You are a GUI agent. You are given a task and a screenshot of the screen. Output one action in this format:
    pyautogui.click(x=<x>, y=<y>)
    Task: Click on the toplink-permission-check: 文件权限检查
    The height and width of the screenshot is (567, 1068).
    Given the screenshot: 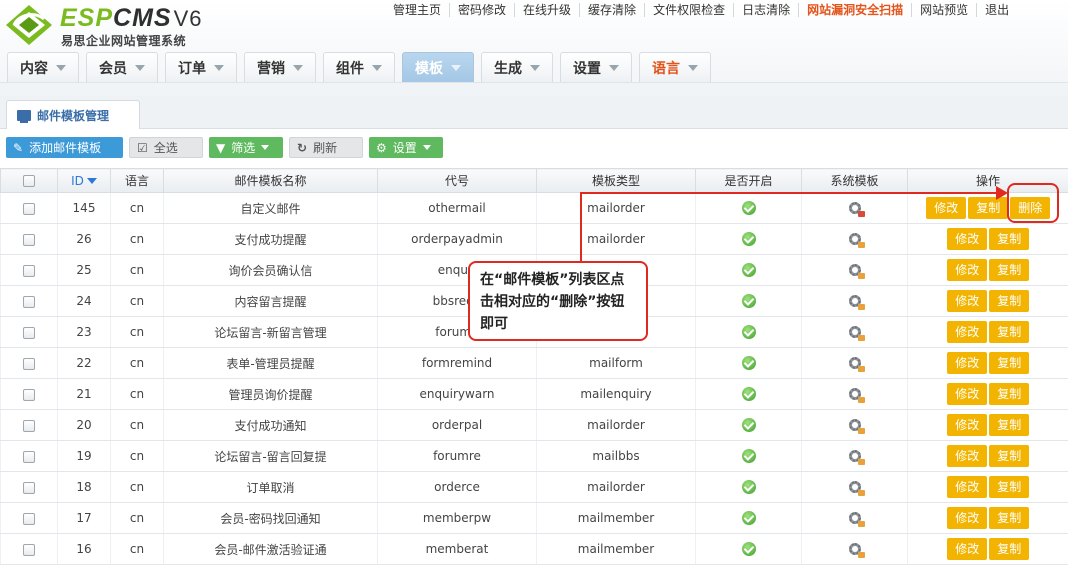 What is the action you would take?
    pyautogui.click(x=689, y=11)
    